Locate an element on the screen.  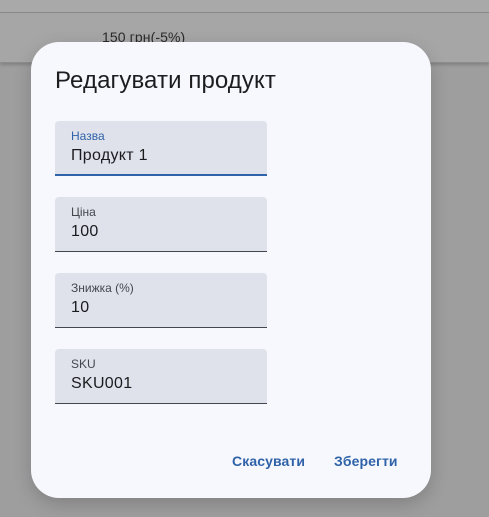
cancel-button: Скасувати is located at coordinates (268, 461).